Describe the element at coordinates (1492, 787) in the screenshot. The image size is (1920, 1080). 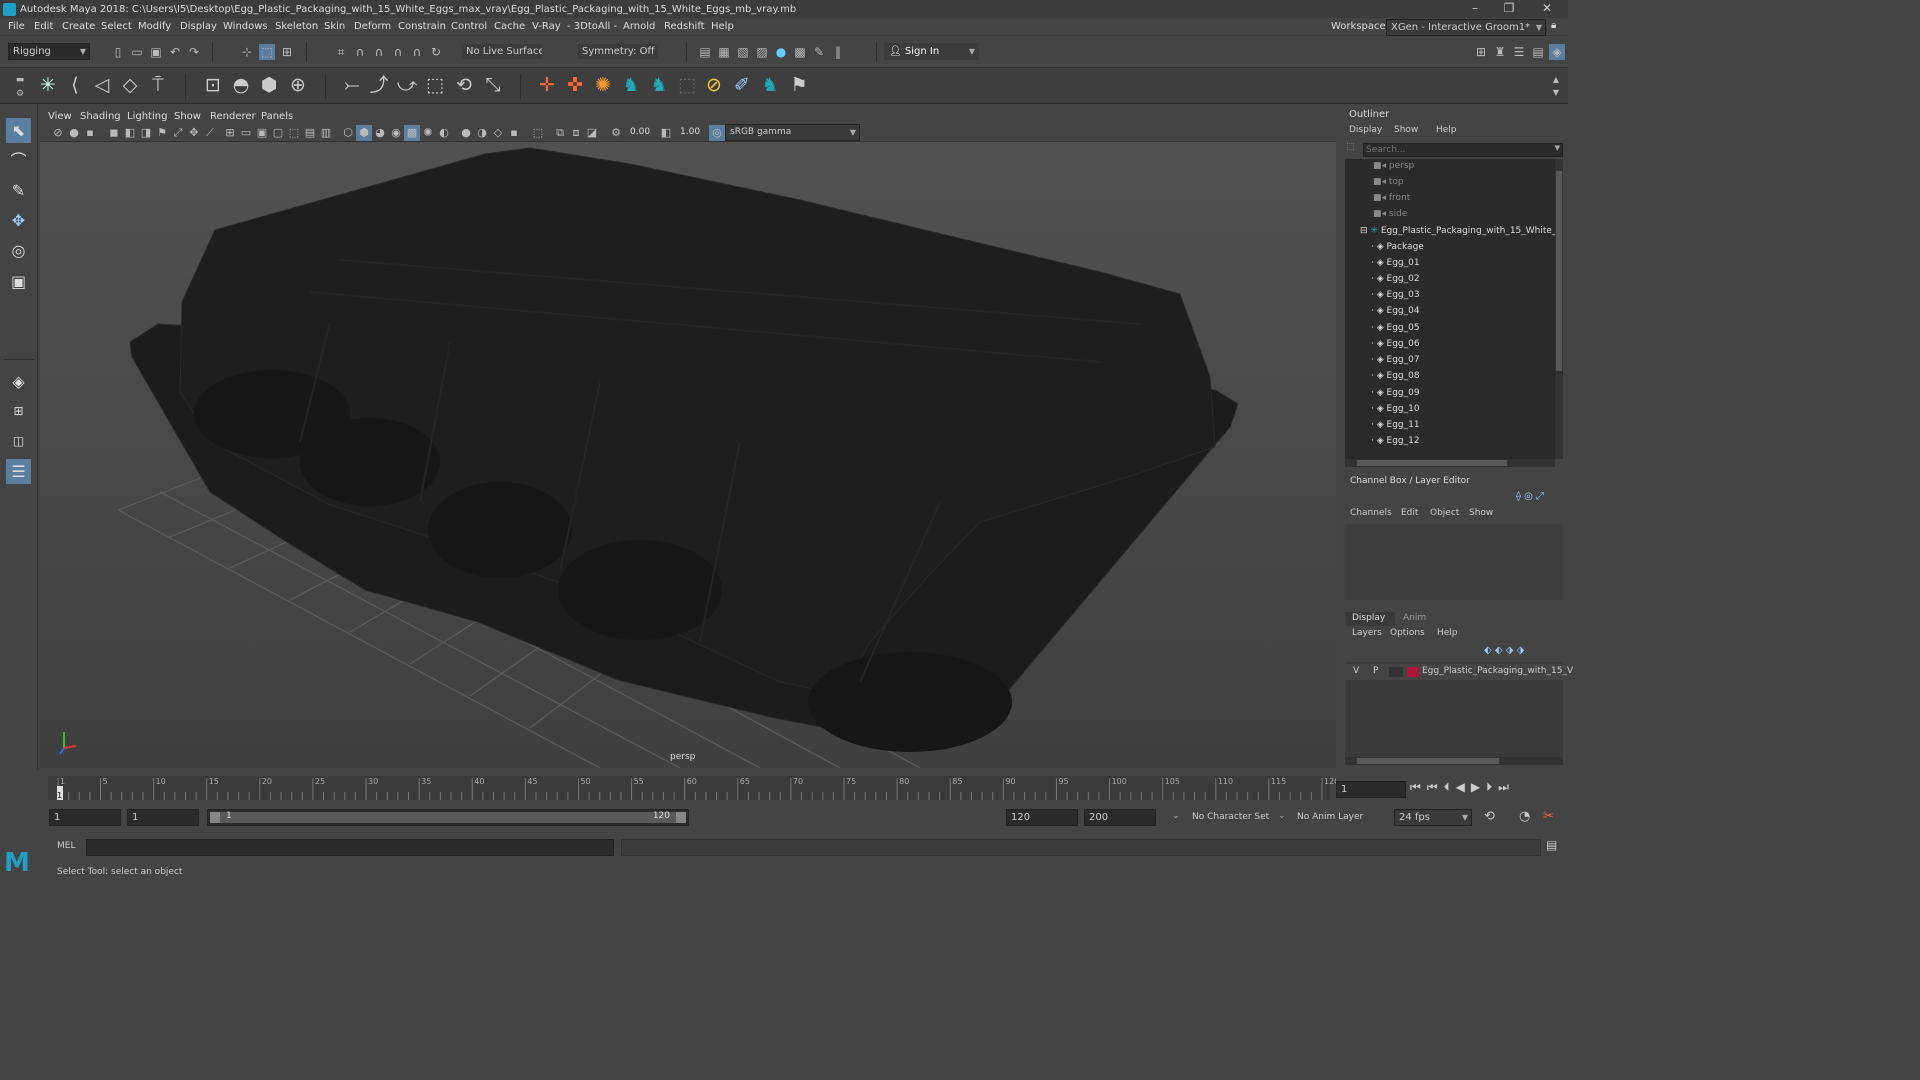
I see `step-forward-frame-icon: ⏵` at that location.